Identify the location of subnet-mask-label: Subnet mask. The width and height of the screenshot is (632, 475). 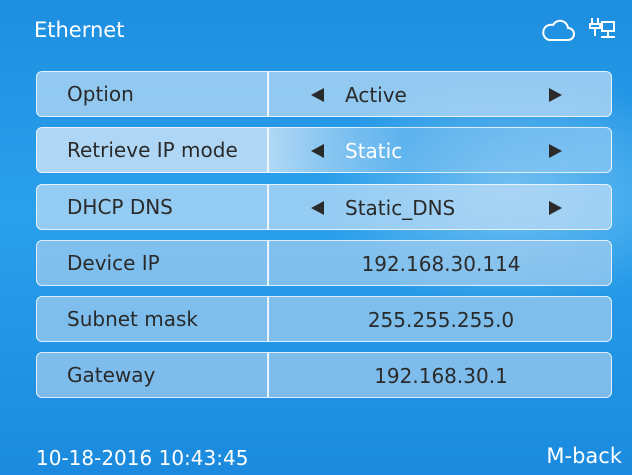
(152, 319).